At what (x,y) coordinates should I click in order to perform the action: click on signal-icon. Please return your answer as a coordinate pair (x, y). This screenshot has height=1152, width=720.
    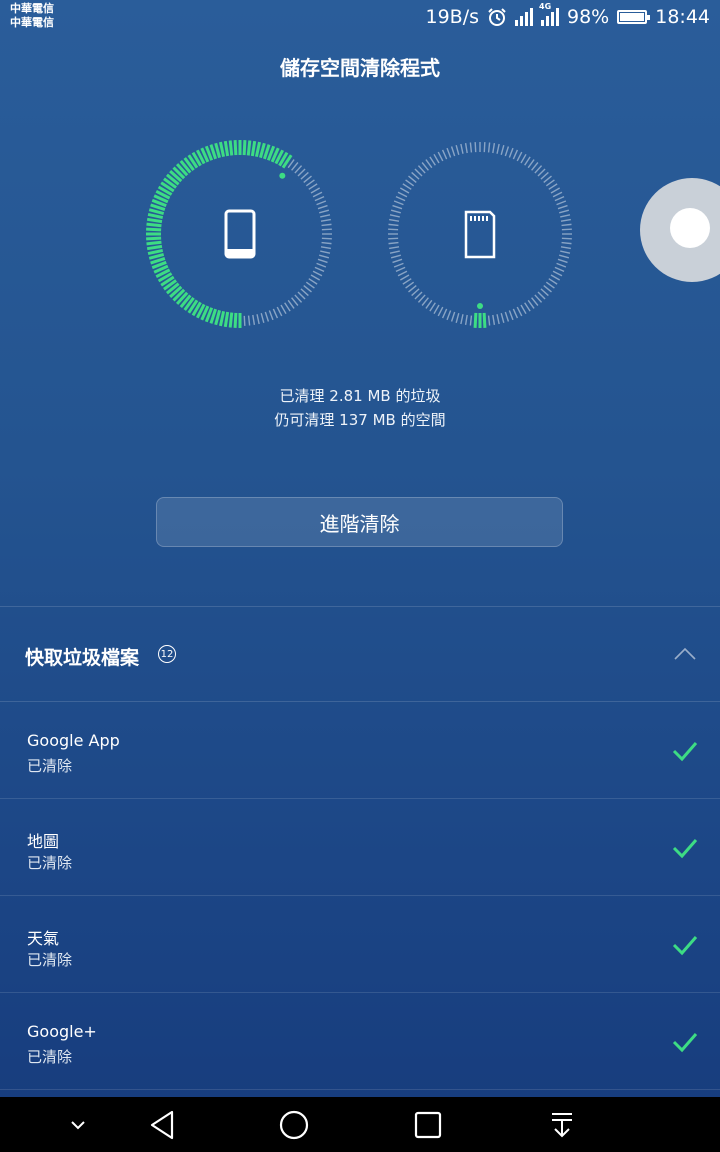
    Looking at the image, I should click on (524, 17).